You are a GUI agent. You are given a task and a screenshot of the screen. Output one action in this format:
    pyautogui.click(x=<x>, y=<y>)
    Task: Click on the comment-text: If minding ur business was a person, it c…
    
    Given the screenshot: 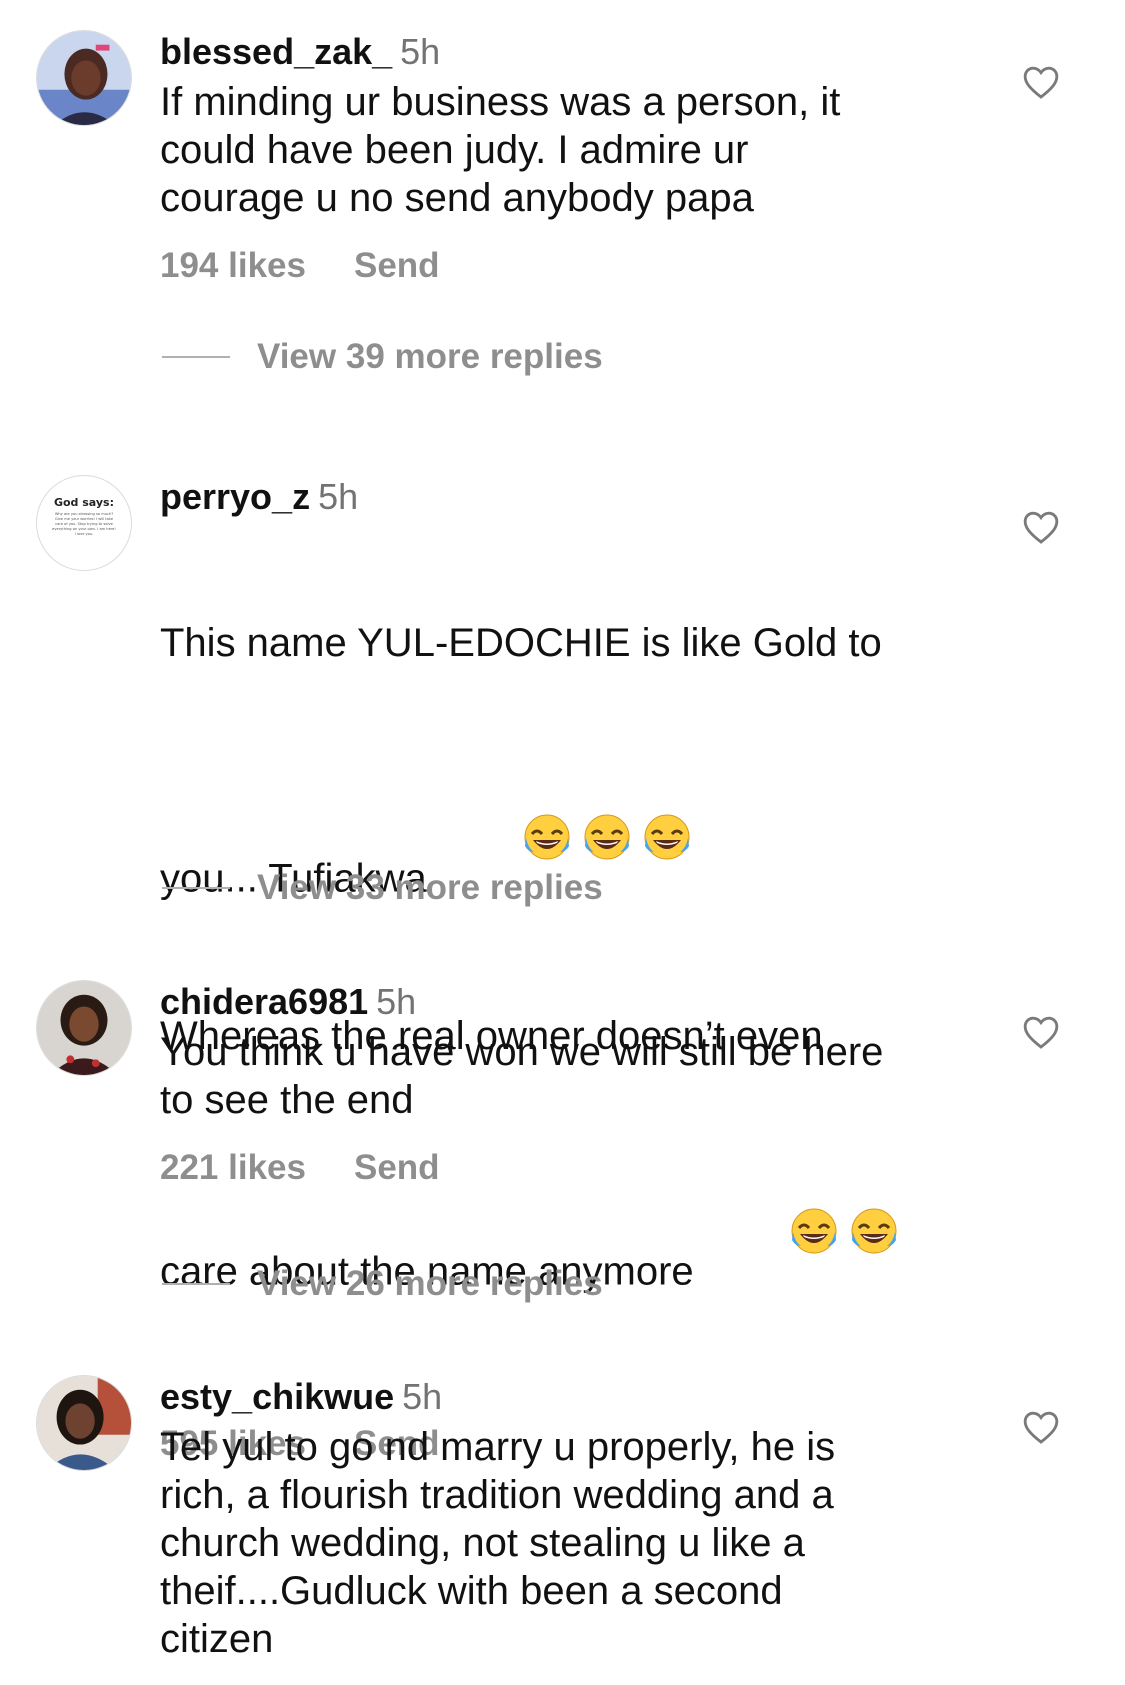 What is the action you would take?
    pyautogui.click(x=560, y=150)
    